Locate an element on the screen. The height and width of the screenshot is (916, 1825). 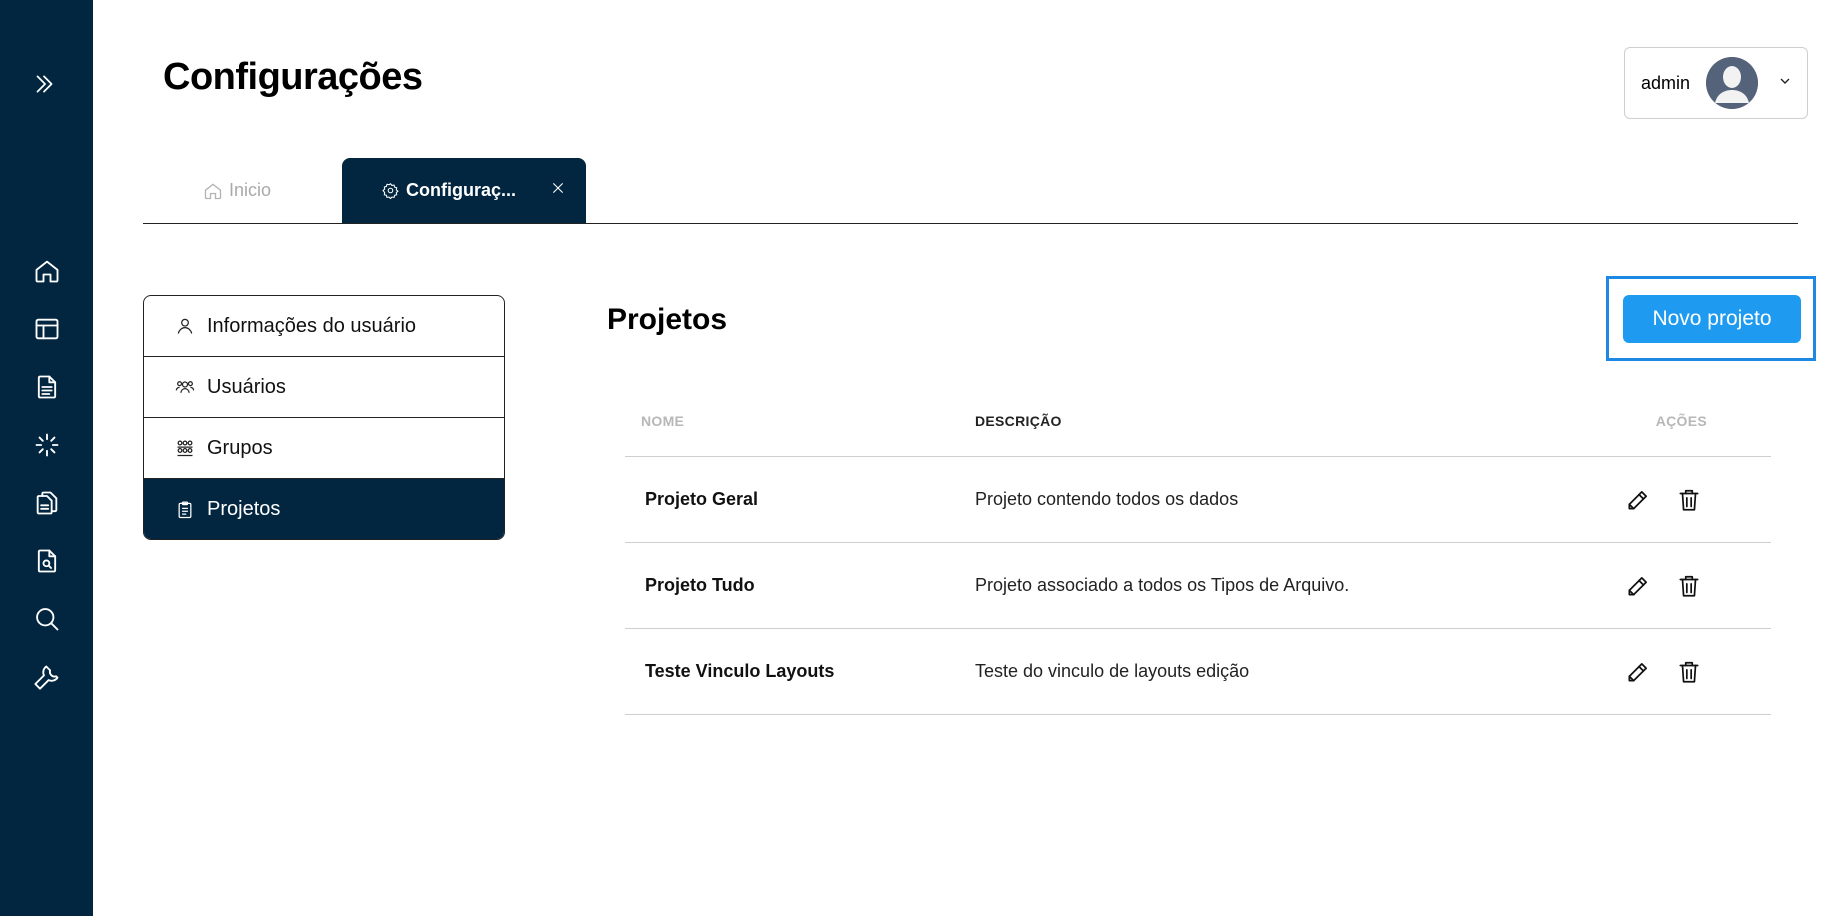
wrench-icon is located at coordinates (45, 677).